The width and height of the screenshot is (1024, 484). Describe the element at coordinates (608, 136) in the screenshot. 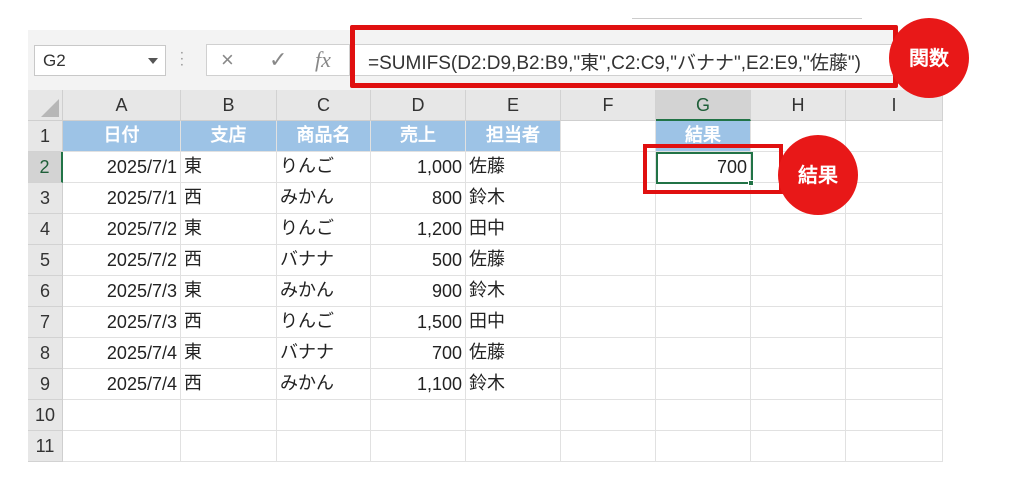

I see `cell-f1` at that location.